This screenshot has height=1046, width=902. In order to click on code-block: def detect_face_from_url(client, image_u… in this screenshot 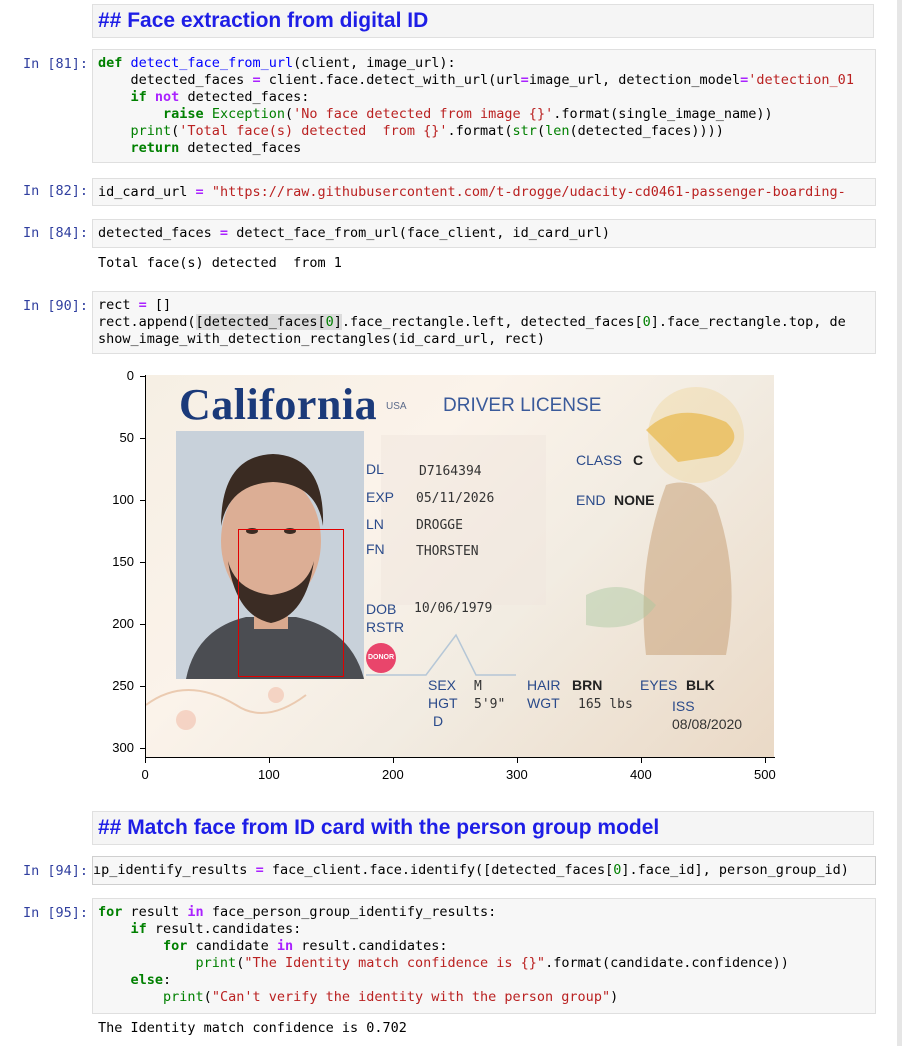, I will do `click(476, 105)`.